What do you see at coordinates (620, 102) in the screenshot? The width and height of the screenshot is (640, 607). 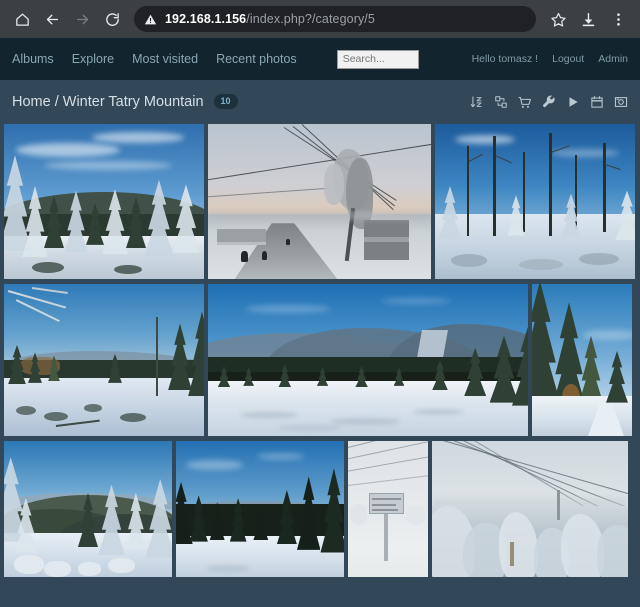 I see `photo-icon` at bounding box center [620, 102].